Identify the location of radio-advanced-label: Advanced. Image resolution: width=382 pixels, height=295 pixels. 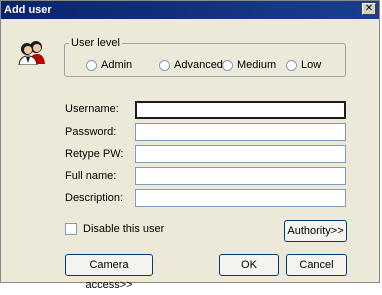
(198, 65).